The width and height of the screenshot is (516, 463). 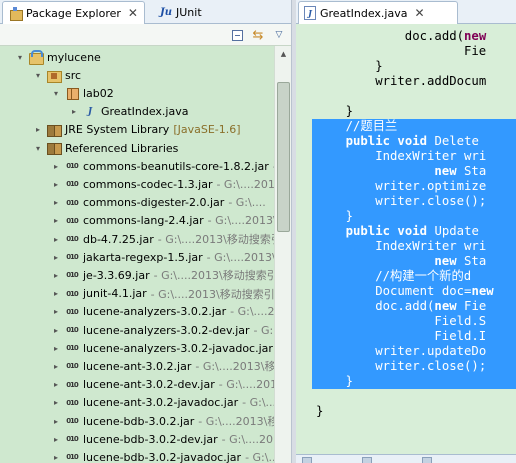 I want to click on tree-scrollbar: ▲, so click(x=282, y=254).